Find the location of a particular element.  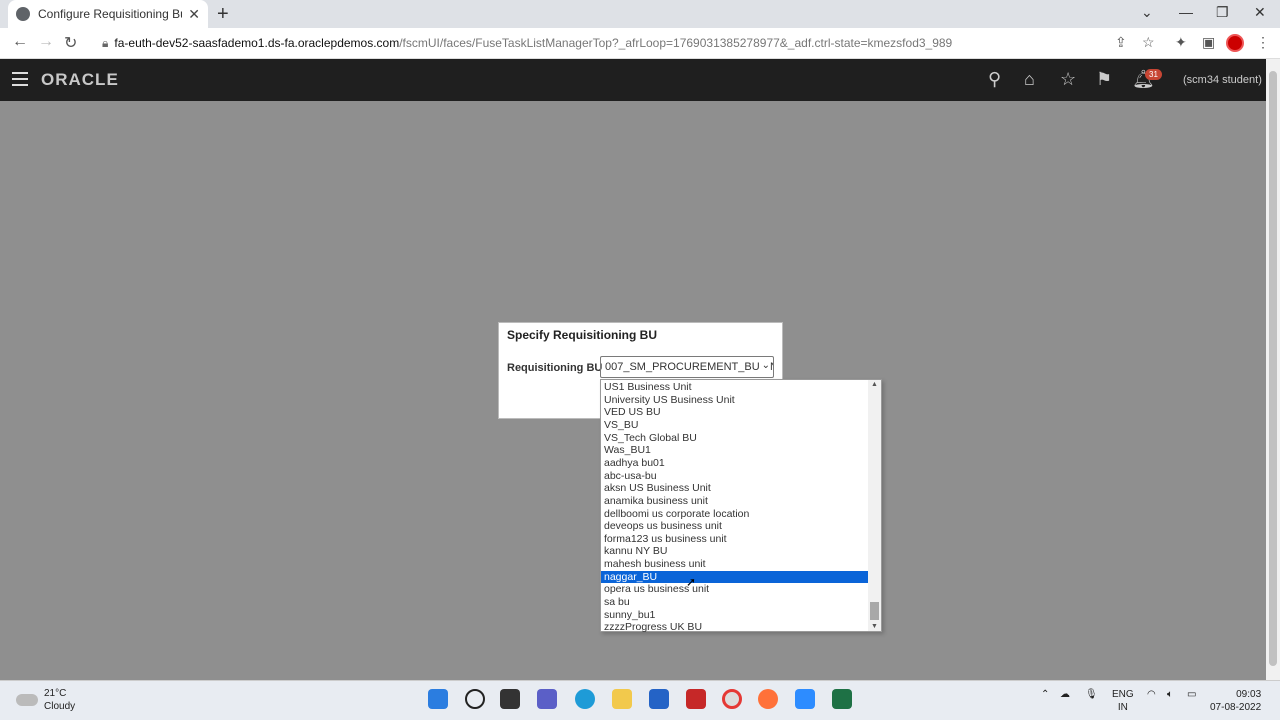

oracle-logo: ORACLE is located at coordinates (80, 79).